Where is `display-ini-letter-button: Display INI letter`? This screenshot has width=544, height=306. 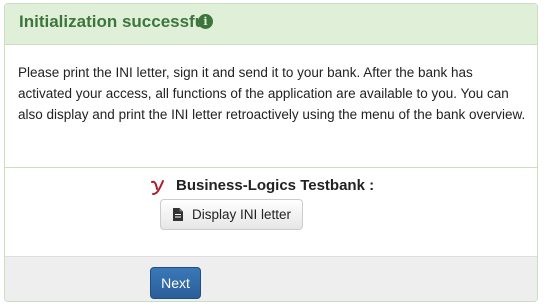
display-ini-letter-button: Display INI letter is located at coordinates (231, 214).